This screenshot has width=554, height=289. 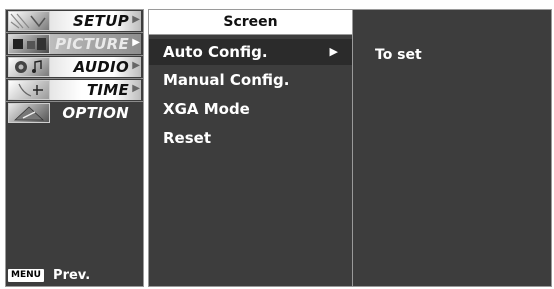 What do you see at coordinates (26, 275) in the screenshot?
I see `menu-key-icon: MENU` at bounding box center [26, 275].